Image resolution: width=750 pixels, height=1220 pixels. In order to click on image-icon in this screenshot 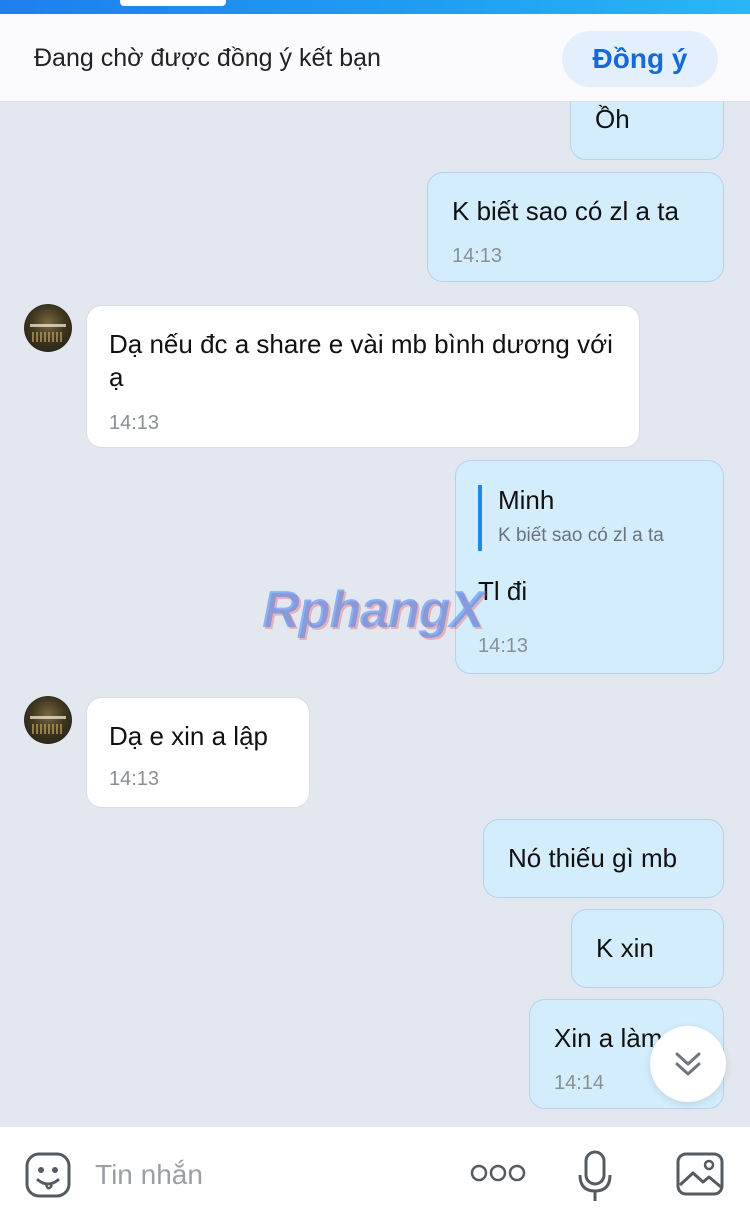, I will do `click(700, 1174)`.